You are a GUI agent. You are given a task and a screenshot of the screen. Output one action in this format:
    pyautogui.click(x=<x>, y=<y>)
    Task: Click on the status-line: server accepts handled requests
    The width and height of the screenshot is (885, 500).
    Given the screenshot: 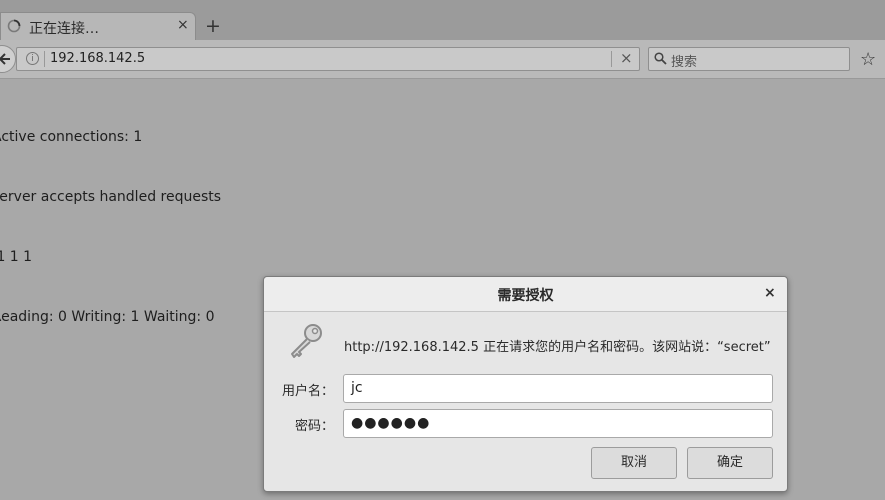 What is the action you would take?
    pyautogui.click(x=111, y=197)
    